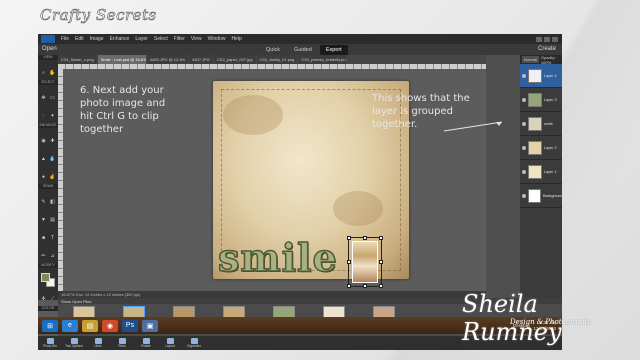  I want to click on menu-help: Help, so click(236, 39).